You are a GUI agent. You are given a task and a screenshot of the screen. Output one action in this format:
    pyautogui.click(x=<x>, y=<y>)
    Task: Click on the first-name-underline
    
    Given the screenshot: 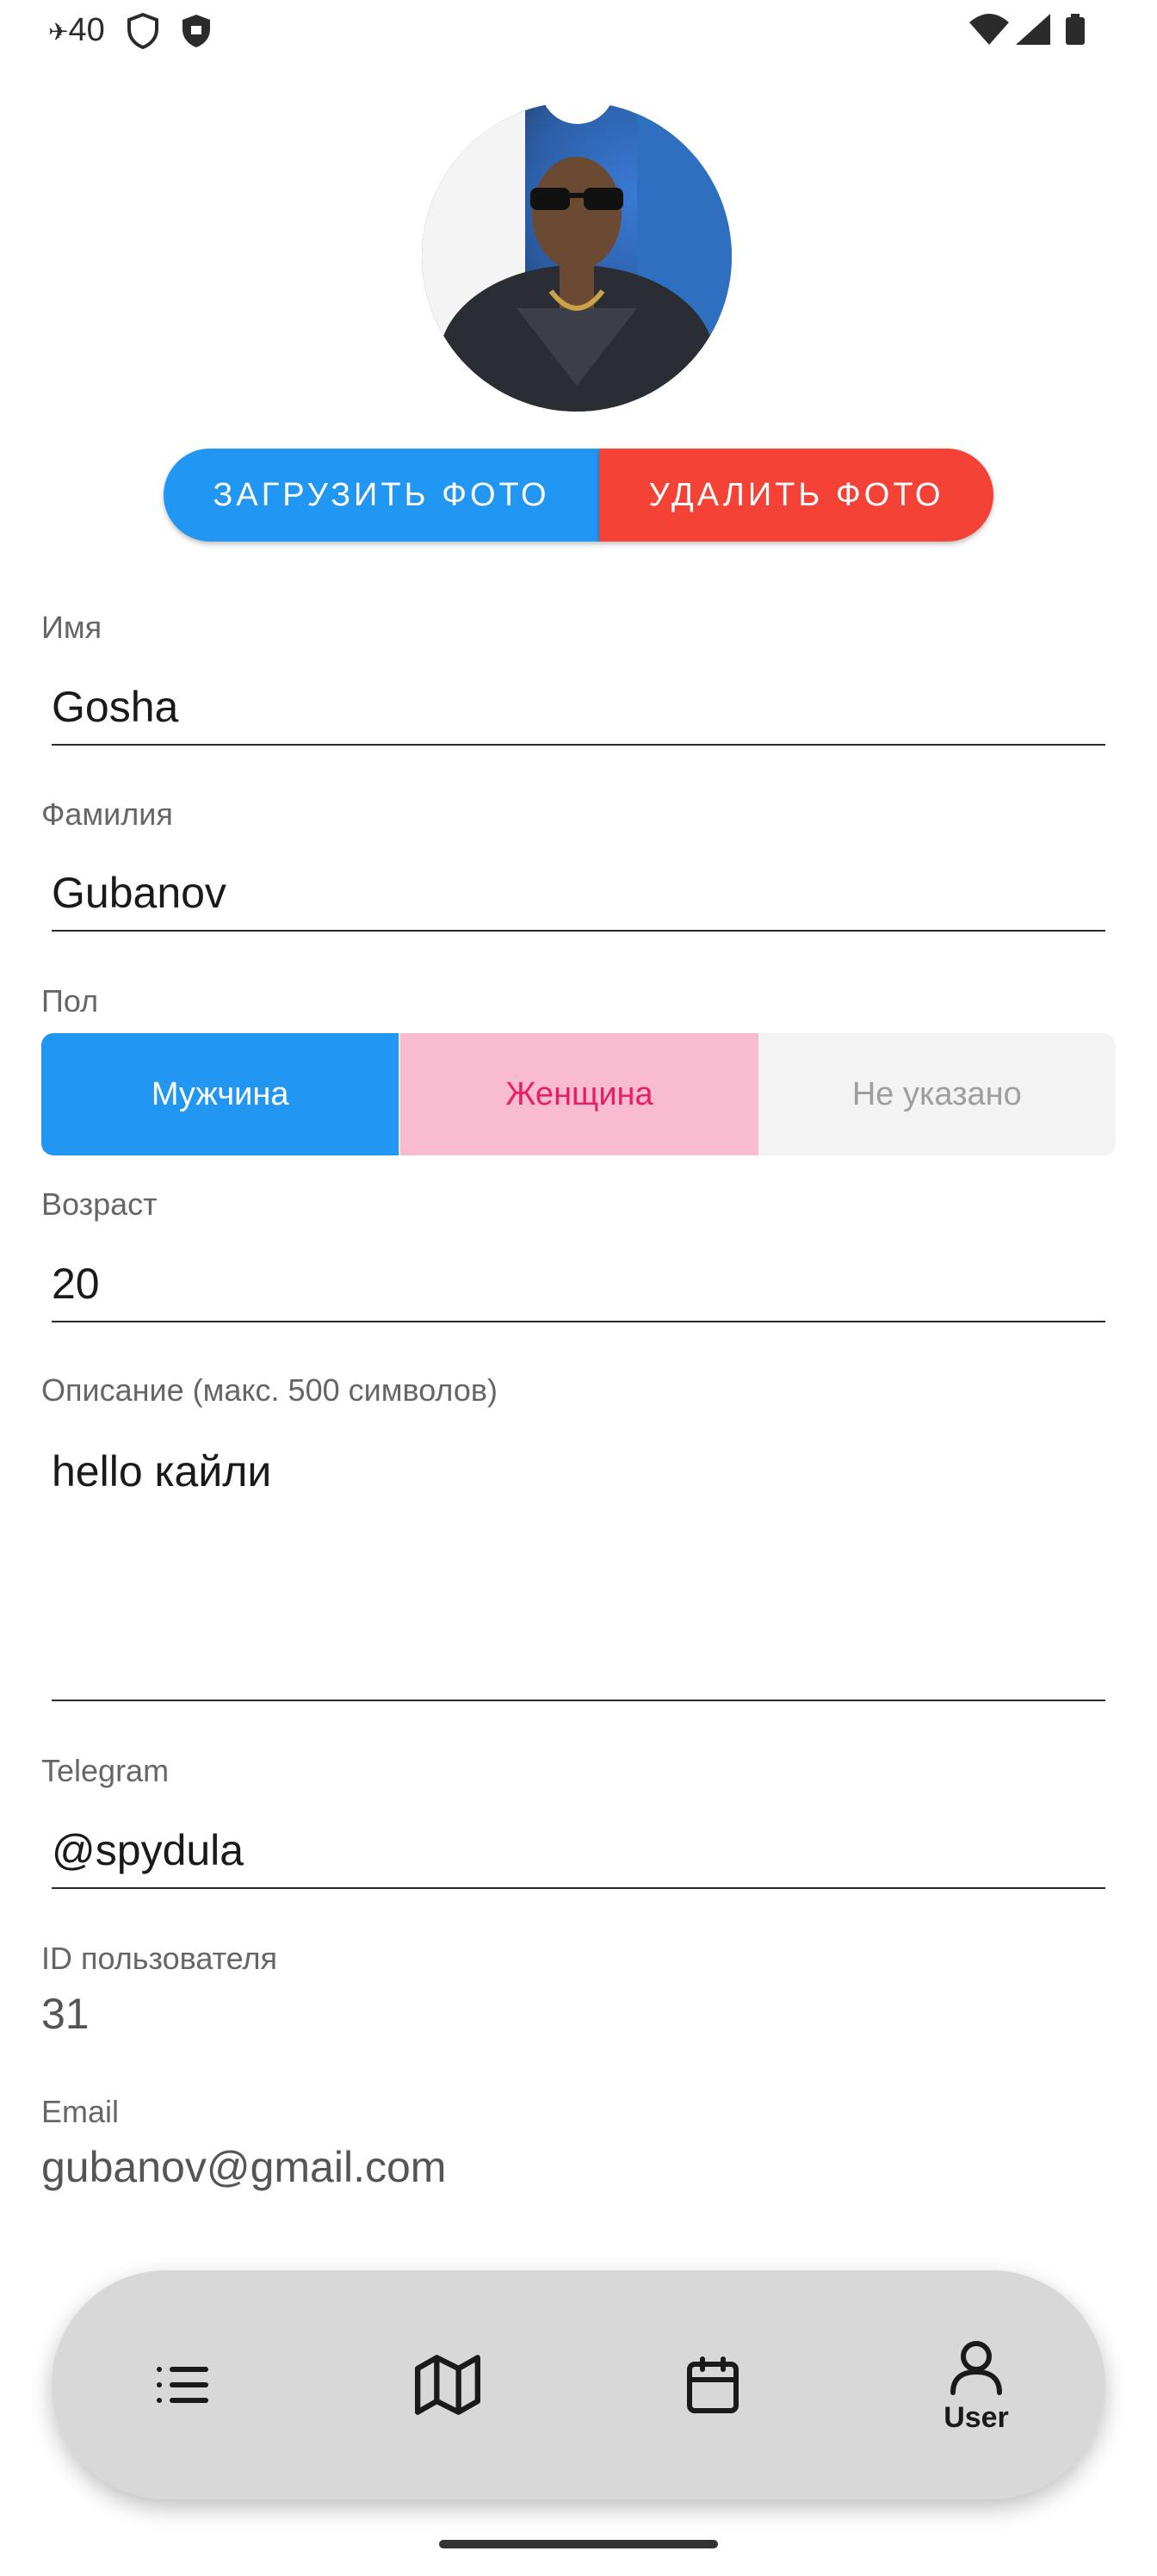 What is the action you would take?
    pyautogui.click(x=579, y=745)
    